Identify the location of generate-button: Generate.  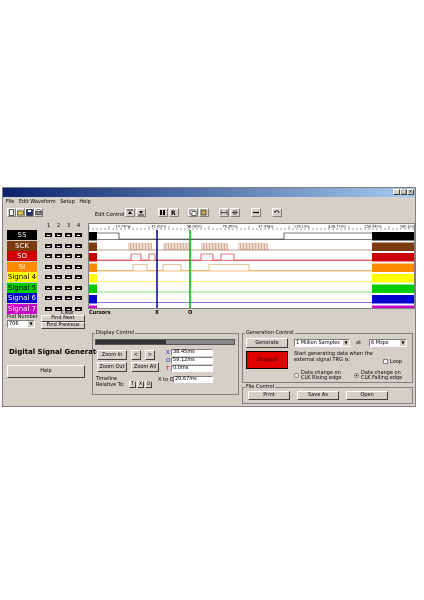
(267, 343).